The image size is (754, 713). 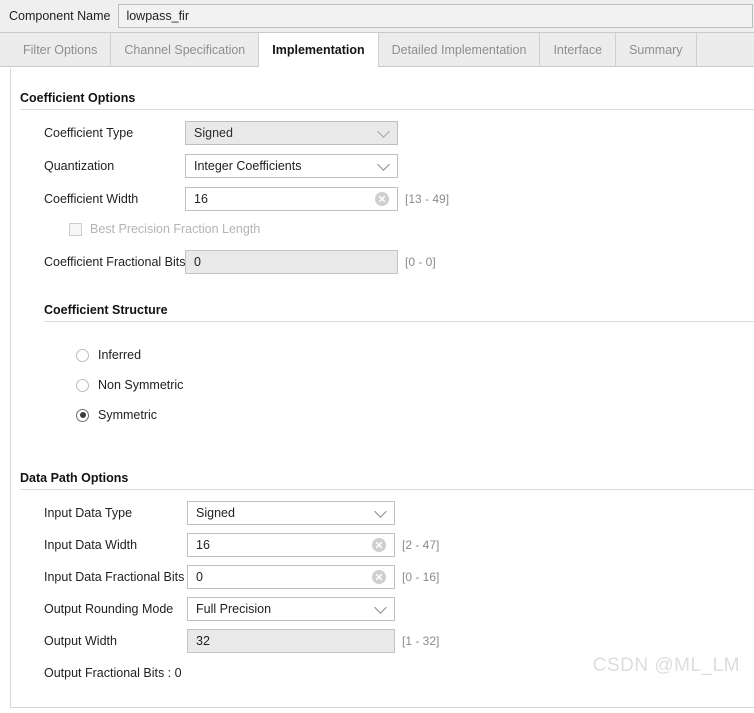 What do you see at coordinates (109, 609) in the screenshot?
I see `output-rounding-mode-label: Output Rounding Mode` at bounding box center [109, 609].